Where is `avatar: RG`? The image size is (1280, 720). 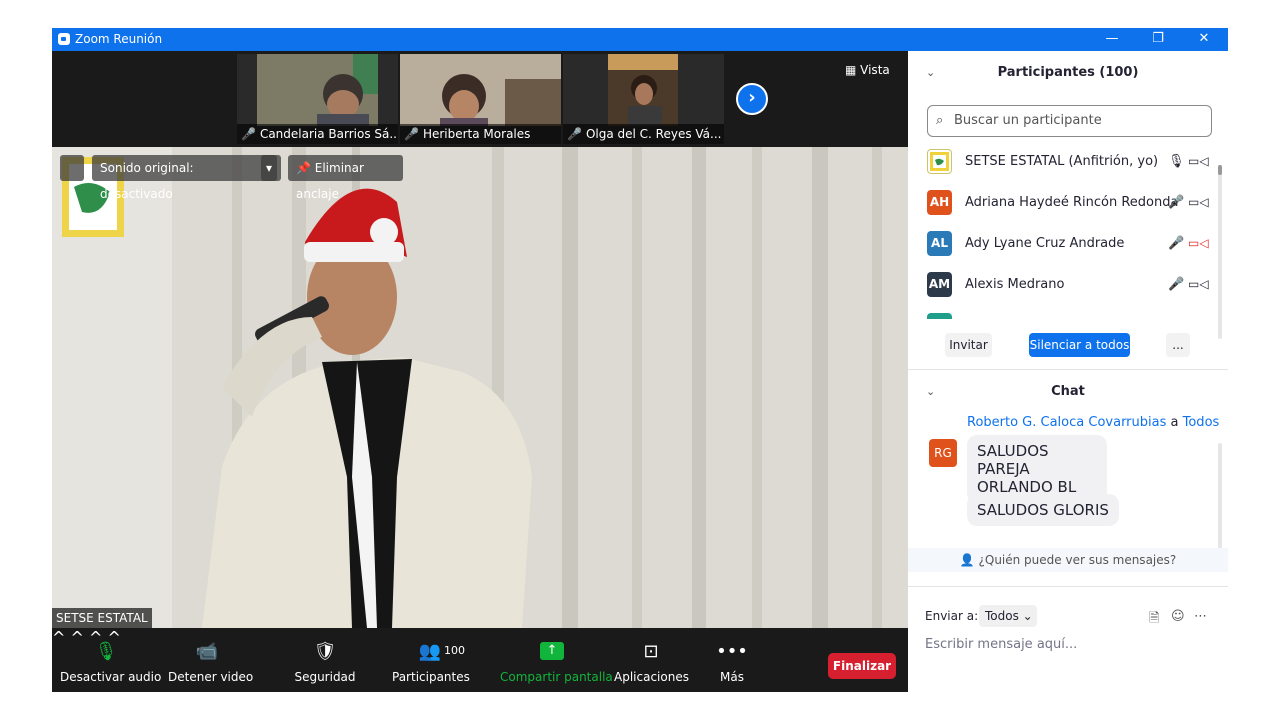 avatar: RG is located at coordinates (943, 453).